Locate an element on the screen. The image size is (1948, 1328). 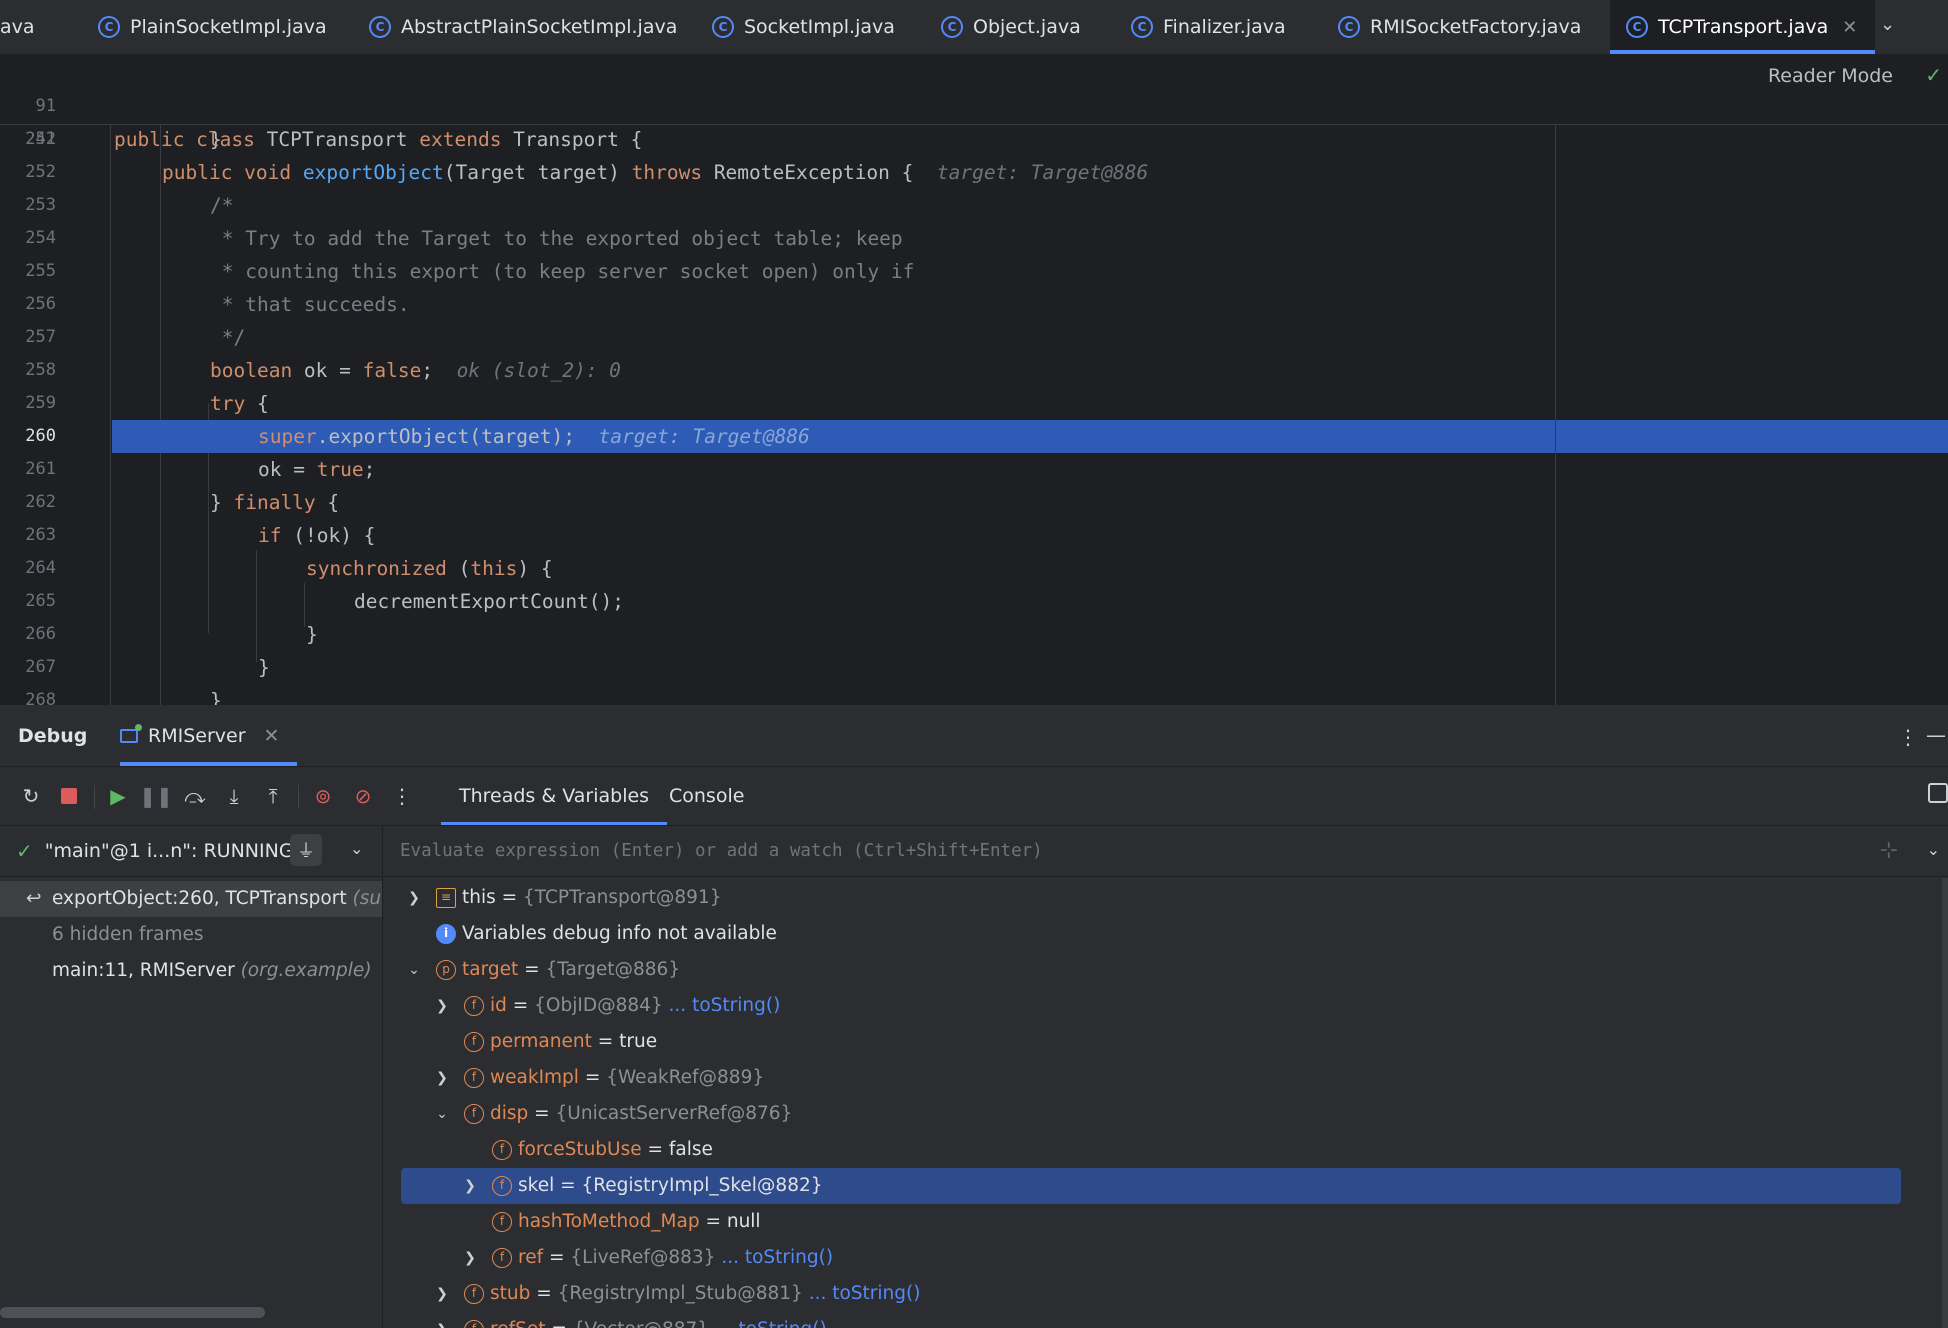
horizontal-scrollbar is located at coordinates (132, 1312).